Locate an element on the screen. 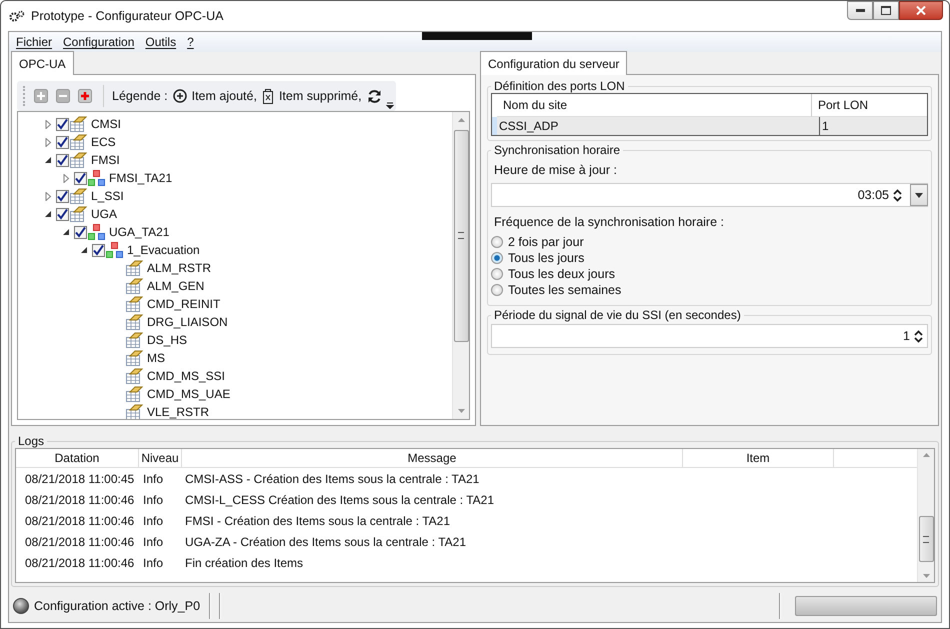 The width and height of the screenshot is (950, 629). tree-item: FMSI_TA21 is located at coordinates (140, 178).